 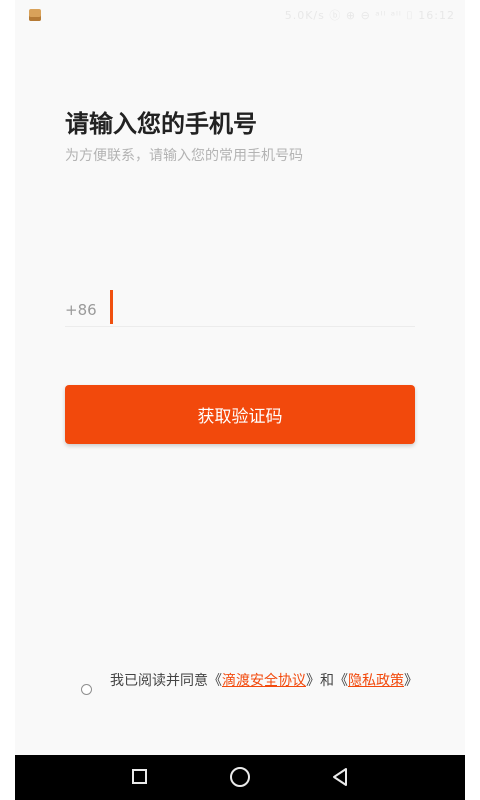 I want to click on phone-number-field: +86, so click(x=240, y=307).